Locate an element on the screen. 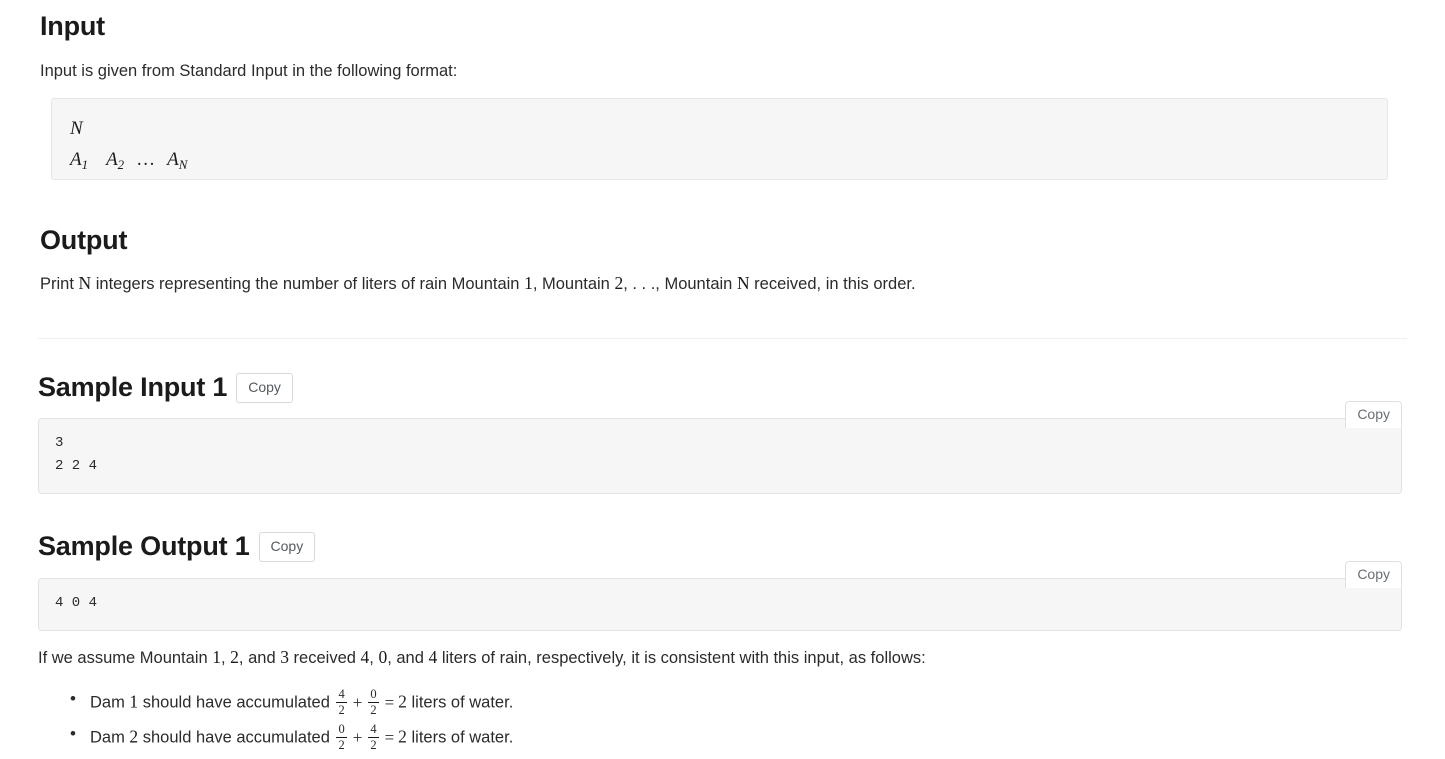 This screenshot has width=1445, height=759. sample-input-1-heading-row: Sample Input 1 Copy is located at coordinates (165, 387).